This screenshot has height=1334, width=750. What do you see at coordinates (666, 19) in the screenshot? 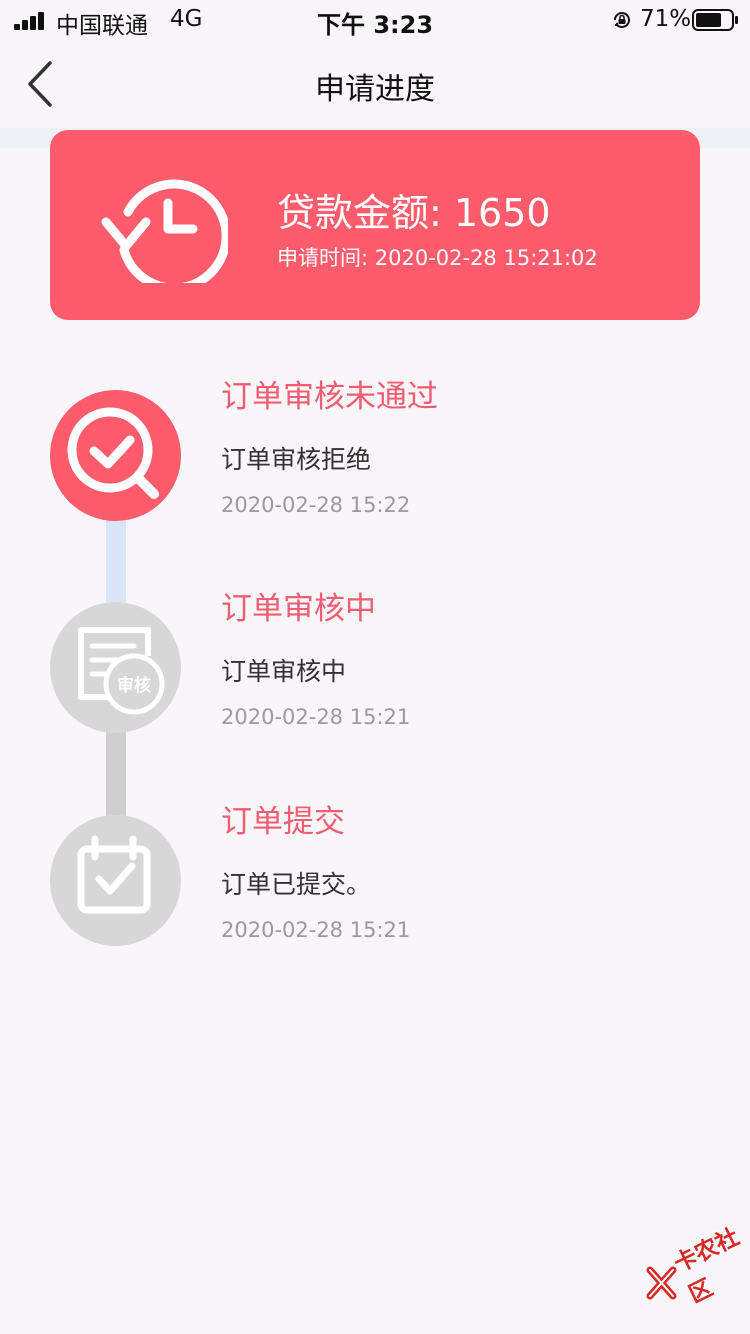
I see `battery-percentage: 71%` at bounding box center [666, 19].